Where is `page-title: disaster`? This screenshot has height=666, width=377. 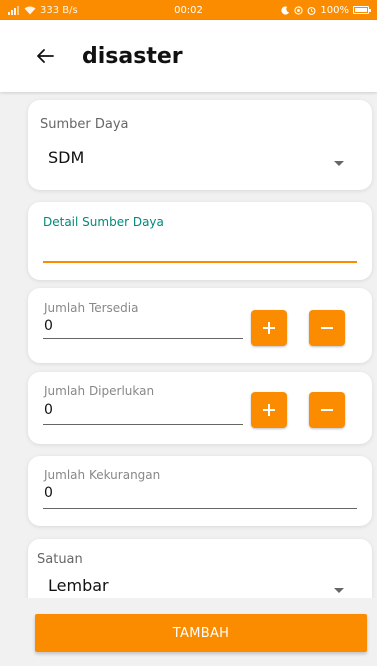
page-title: disaster is located at coordinates (132, 56).